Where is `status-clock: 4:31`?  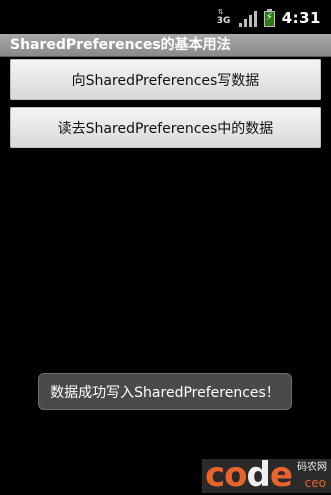 status-clock: 4:31 is located at coordinates (301, 18).